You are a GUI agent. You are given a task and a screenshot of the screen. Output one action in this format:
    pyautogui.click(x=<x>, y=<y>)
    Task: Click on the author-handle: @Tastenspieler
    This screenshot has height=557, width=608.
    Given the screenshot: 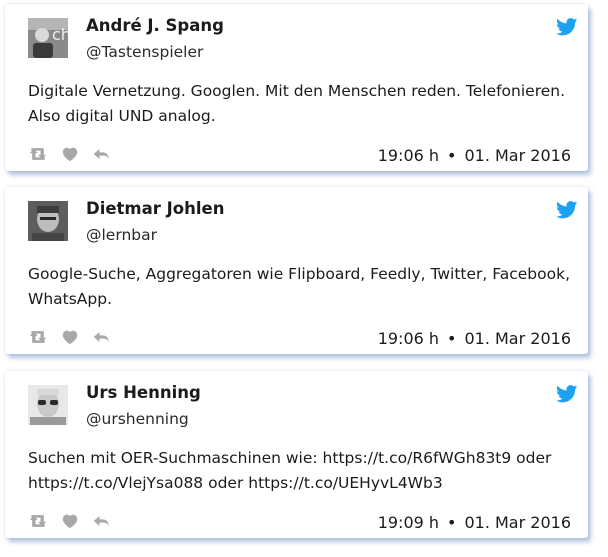 What is the action you would take?
    pyautogui.click(x=144, y=52)
    